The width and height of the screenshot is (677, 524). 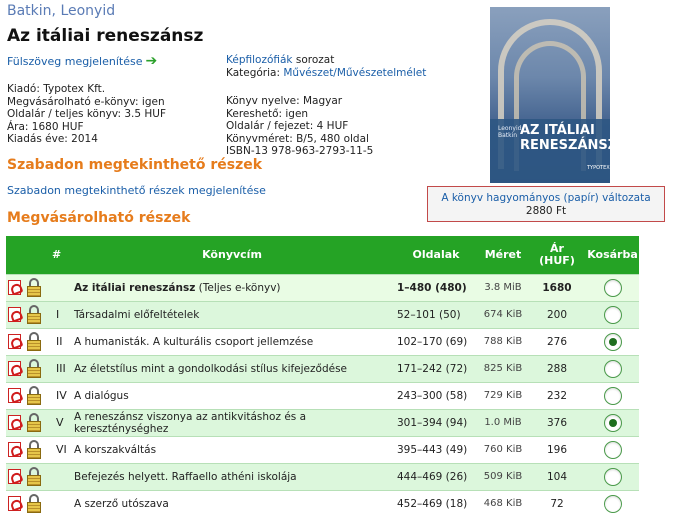 I want to click on row-title-suffix: (Teljes e-könyv), so click(x=238, y=287).